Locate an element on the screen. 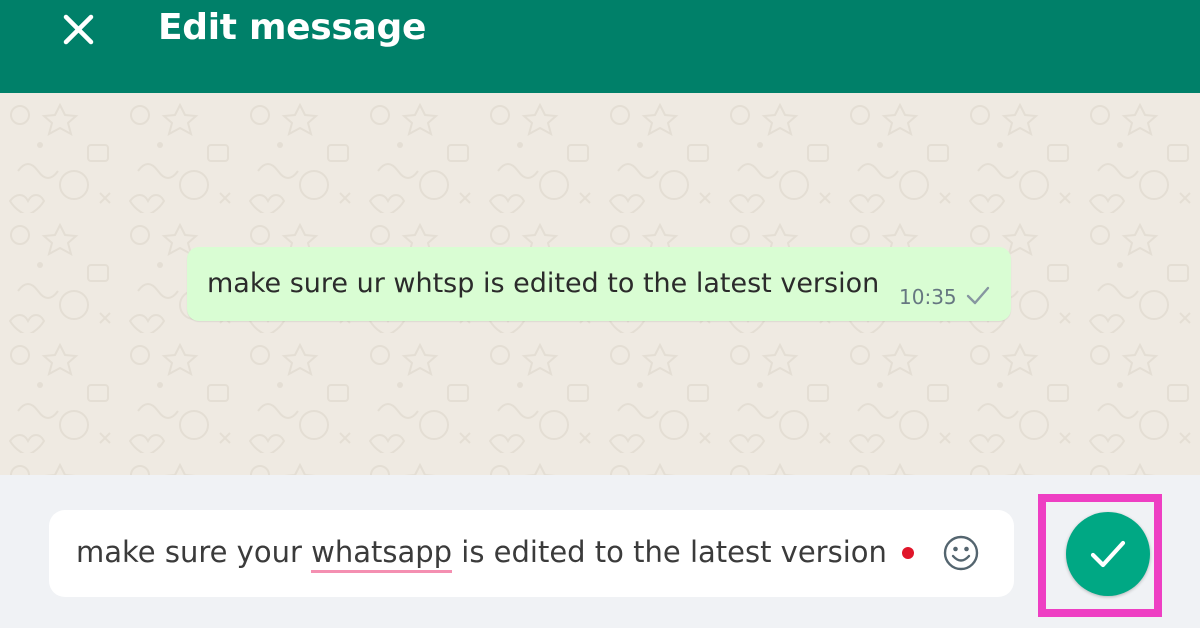 Image resolution: width=1200 pixels, height=628 pixels. message-timestamp: 10:35 is located at coordinates (928, 297).